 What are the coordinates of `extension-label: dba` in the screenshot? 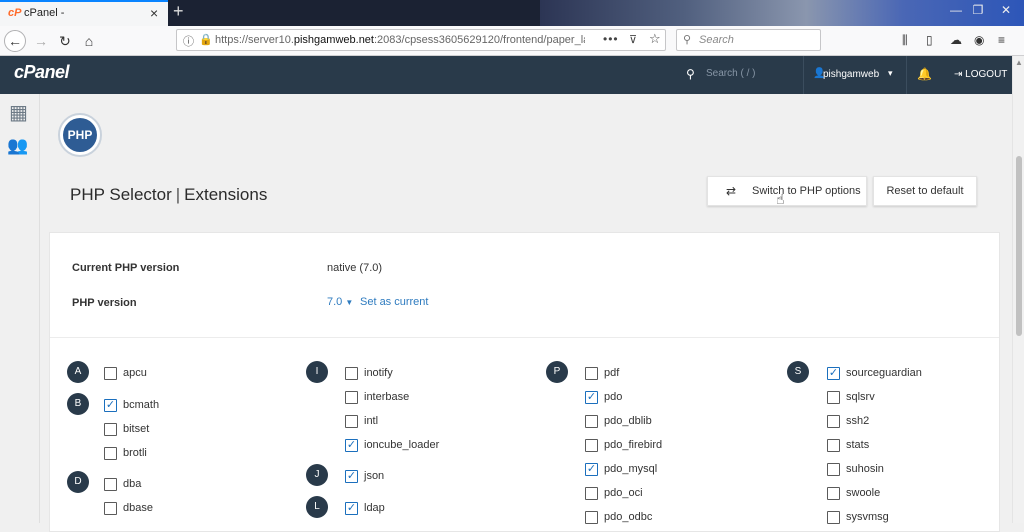 It's located at (132, 484).